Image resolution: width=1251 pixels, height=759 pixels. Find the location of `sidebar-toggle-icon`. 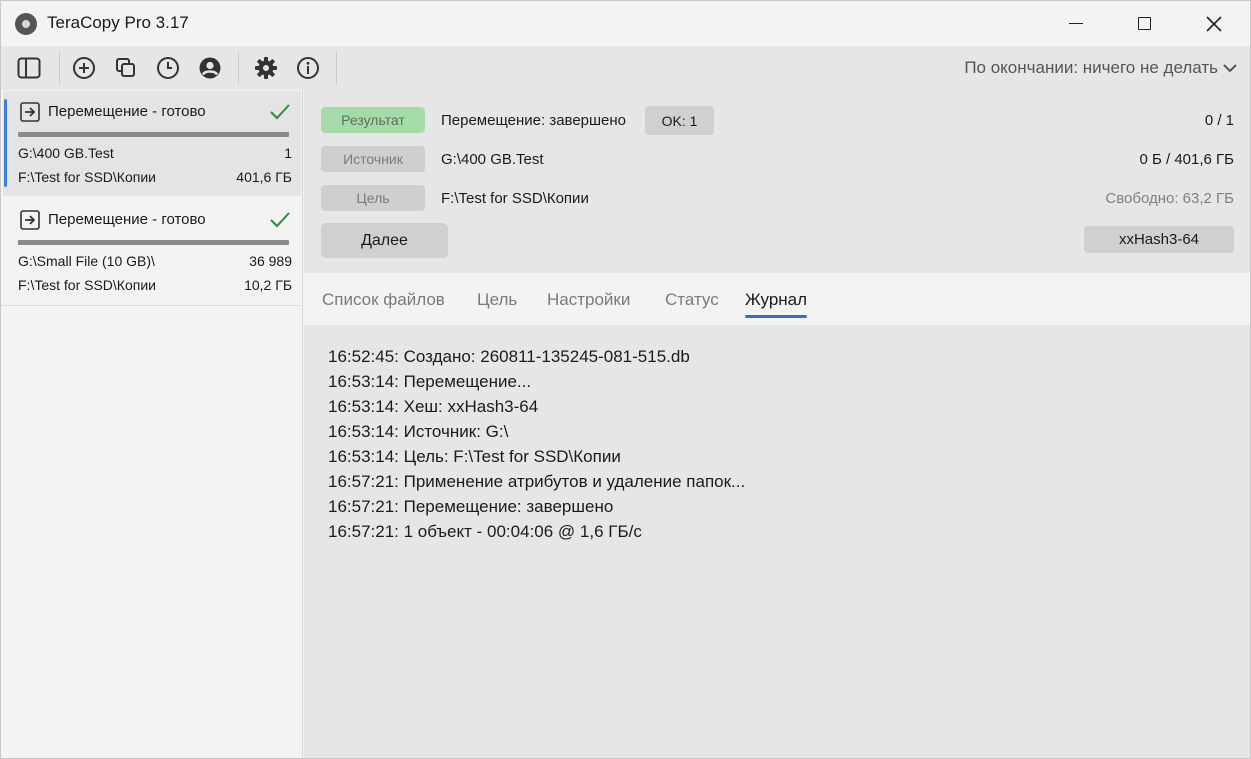

sidebar-toggle-icon is located at coordinates (29, 68).